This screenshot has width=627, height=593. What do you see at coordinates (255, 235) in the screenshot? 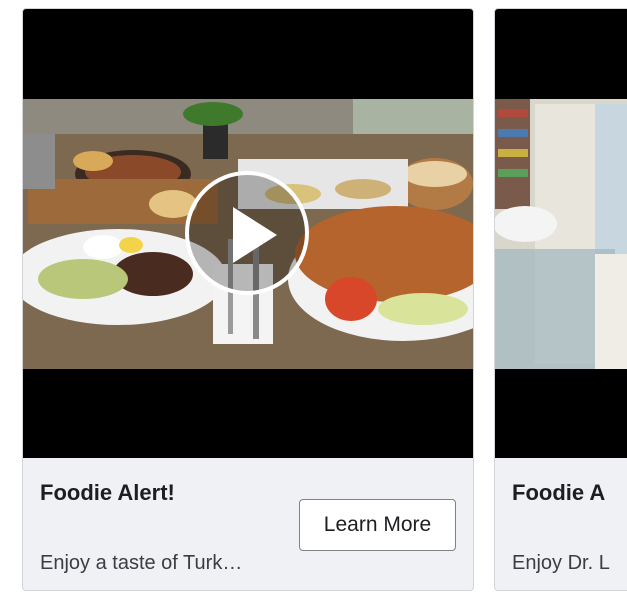
I see `play-icon` at bounding box center [255, 235].